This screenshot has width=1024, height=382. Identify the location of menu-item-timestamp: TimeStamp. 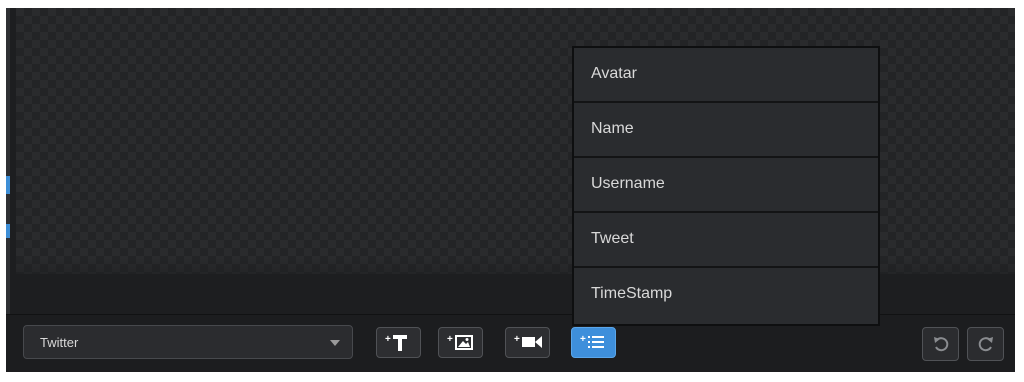
(726, 295).